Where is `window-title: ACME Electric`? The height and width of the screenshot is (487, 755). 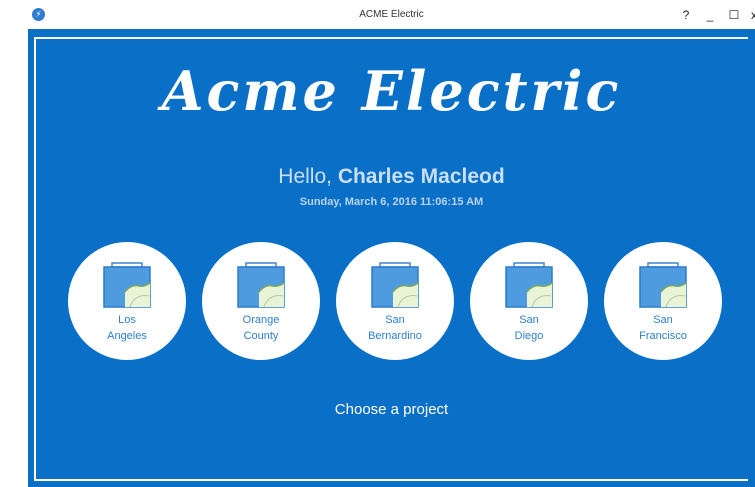 window-title: ACME Electric is located at coordinates (391, 14).